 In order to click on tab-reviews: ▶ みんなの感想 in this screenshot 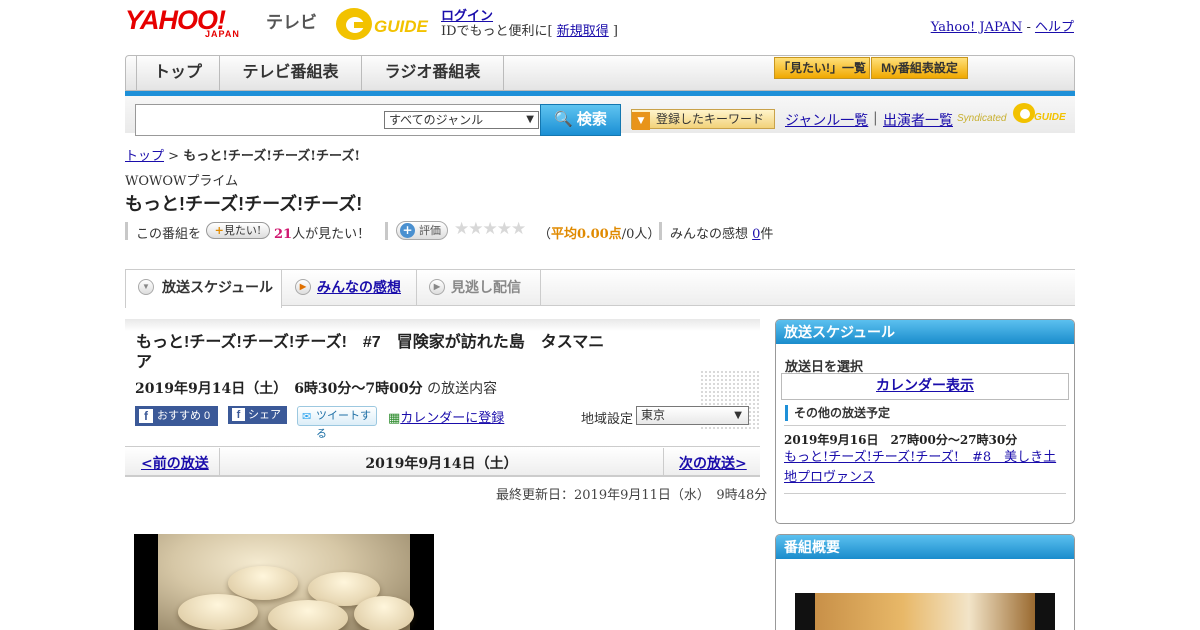, I will do `click(350, 288)`.